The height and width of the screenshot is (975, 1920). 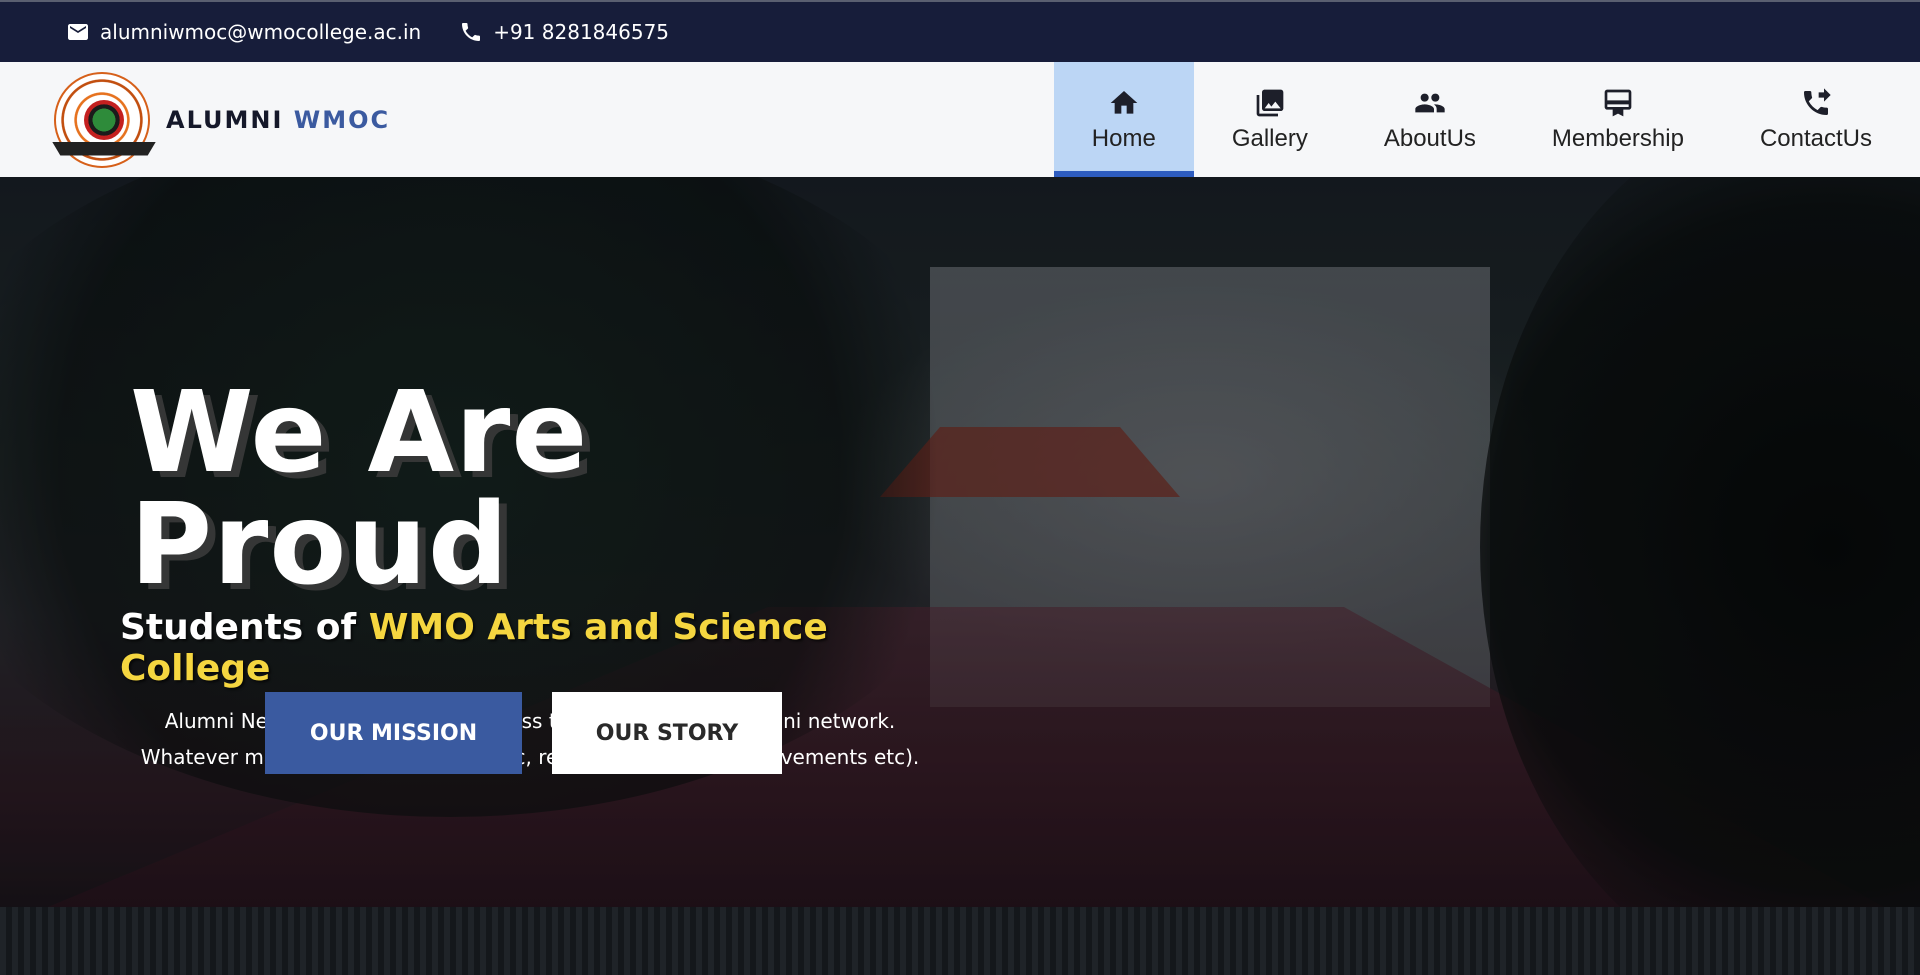 I want to click on nav-item-home-label: Home, so click(x=1123, y=138).